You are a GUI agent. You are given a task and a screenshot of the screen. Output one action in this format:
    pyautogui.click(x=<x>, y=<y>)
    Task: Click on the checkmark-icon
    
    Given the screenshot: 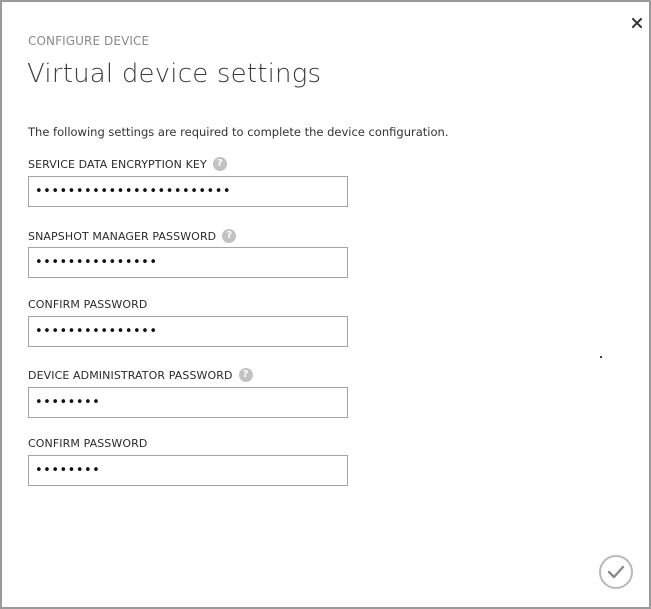 What is the action you would take?
    pyautogui.click(x=616, y=572)
    